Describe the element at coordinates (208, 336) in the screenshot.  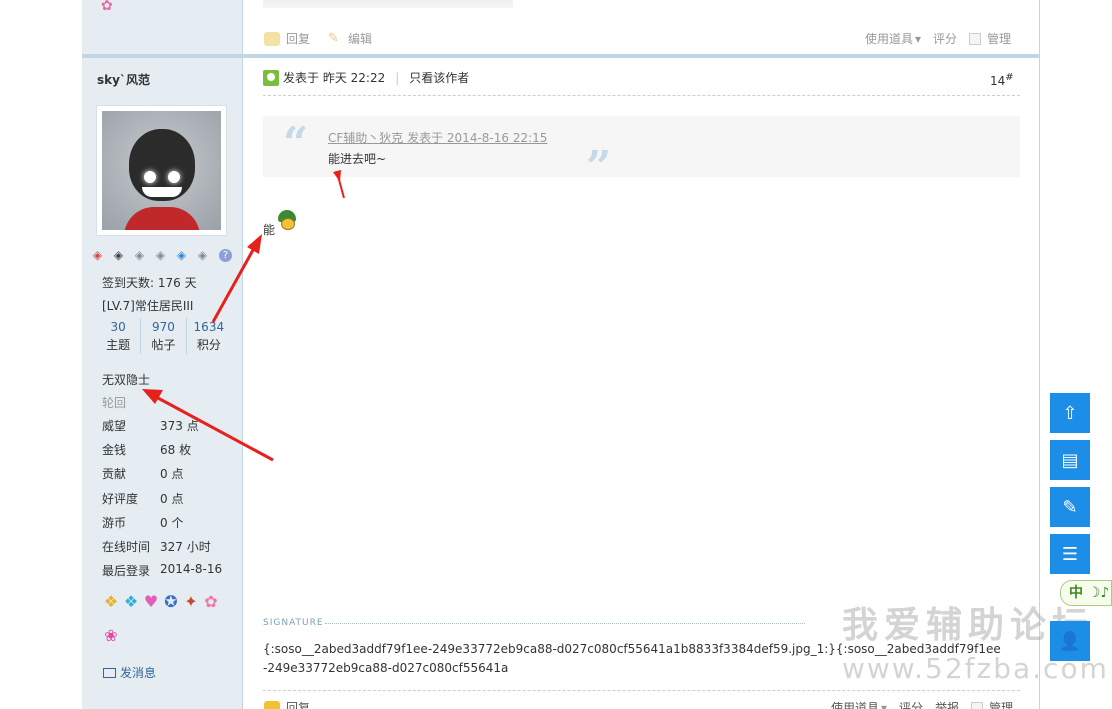
I see `stat-points: 1634 积分` at that location.